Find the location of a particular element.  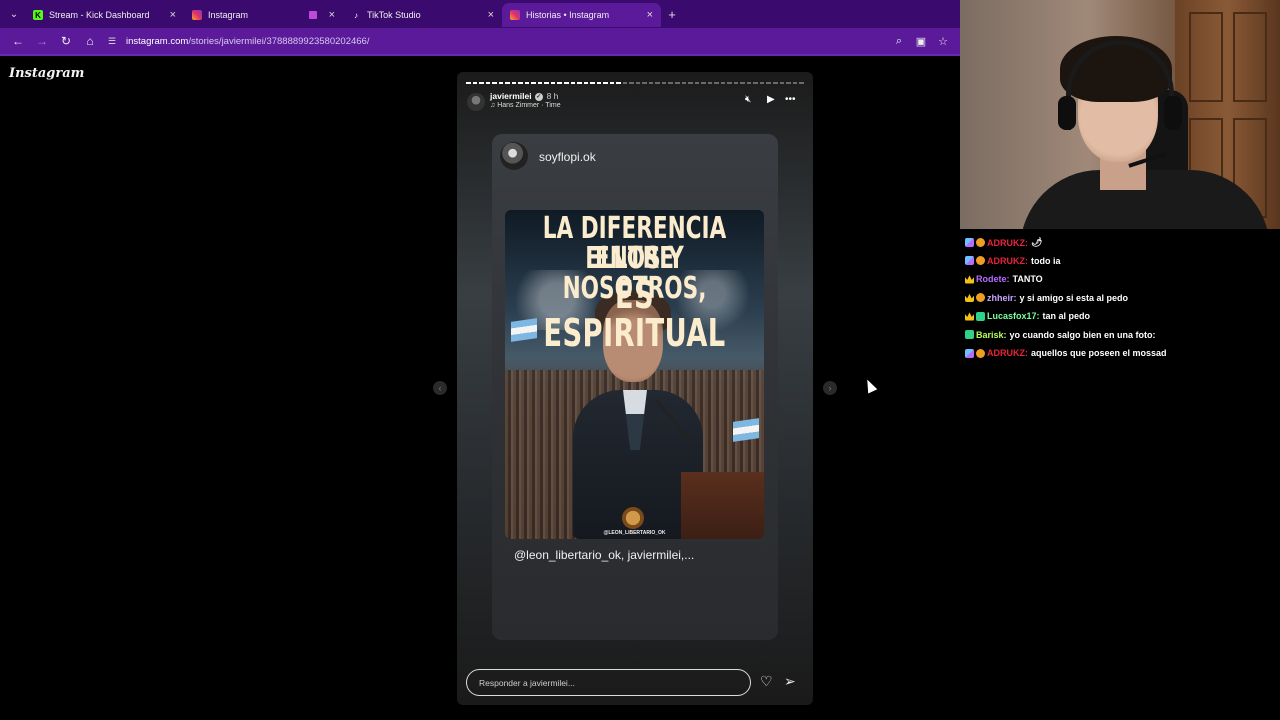

mouse-cursor is located at coordinates (870, 385).